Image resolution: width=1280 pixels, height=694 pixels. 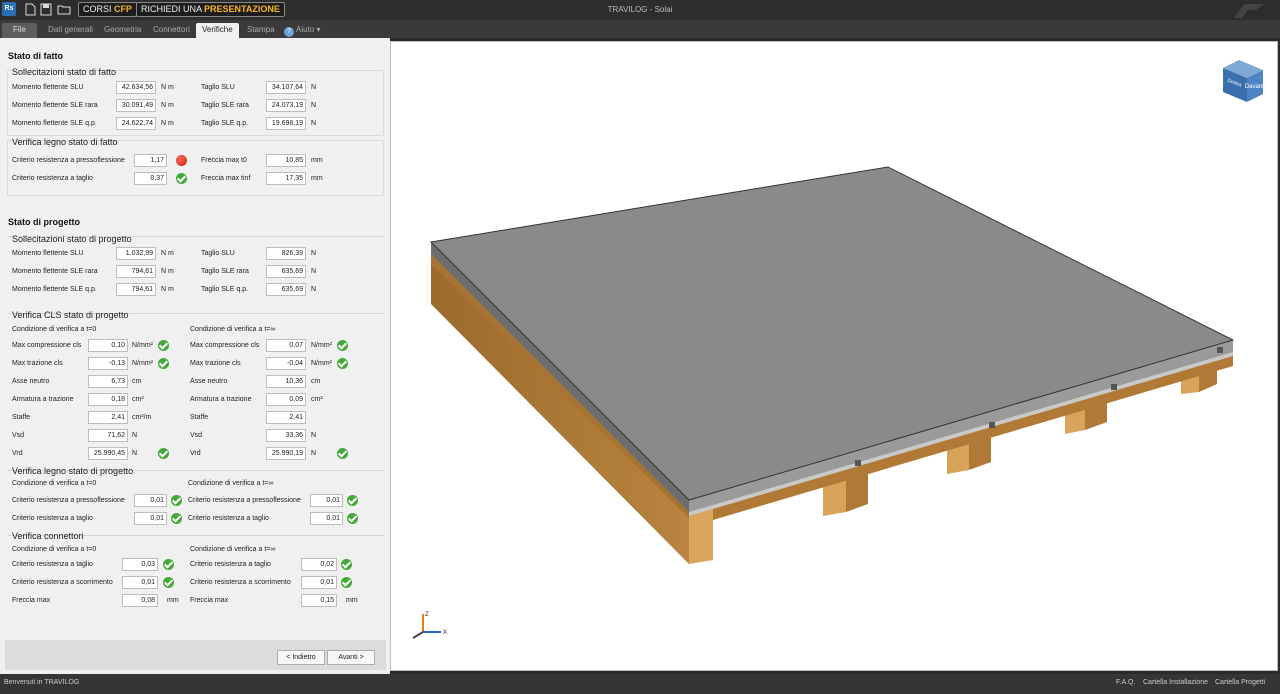 What do you see at coordinates (64, 9) in the screenshot?
I see `open-folder-icon` at bounding box center [64, 9].